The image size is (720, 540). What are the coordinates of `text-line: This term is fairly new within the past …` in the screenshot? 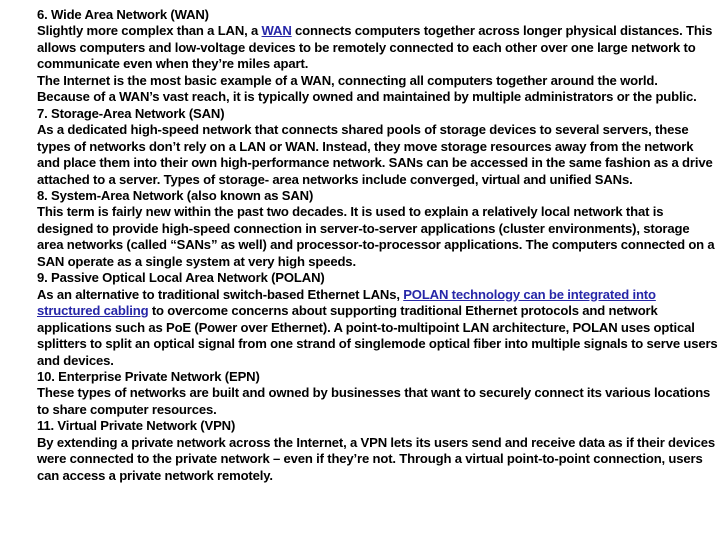 It's located at (362, 212).